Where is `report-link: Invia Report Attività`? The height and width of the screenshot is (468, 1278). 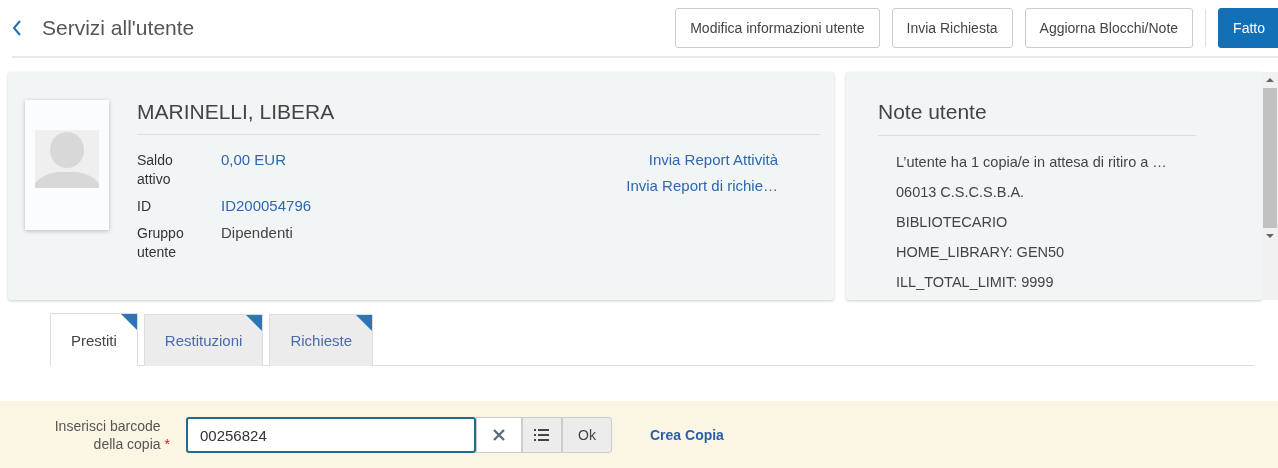
report-link: Invia Report Attività is located at coordinates (713, 159).